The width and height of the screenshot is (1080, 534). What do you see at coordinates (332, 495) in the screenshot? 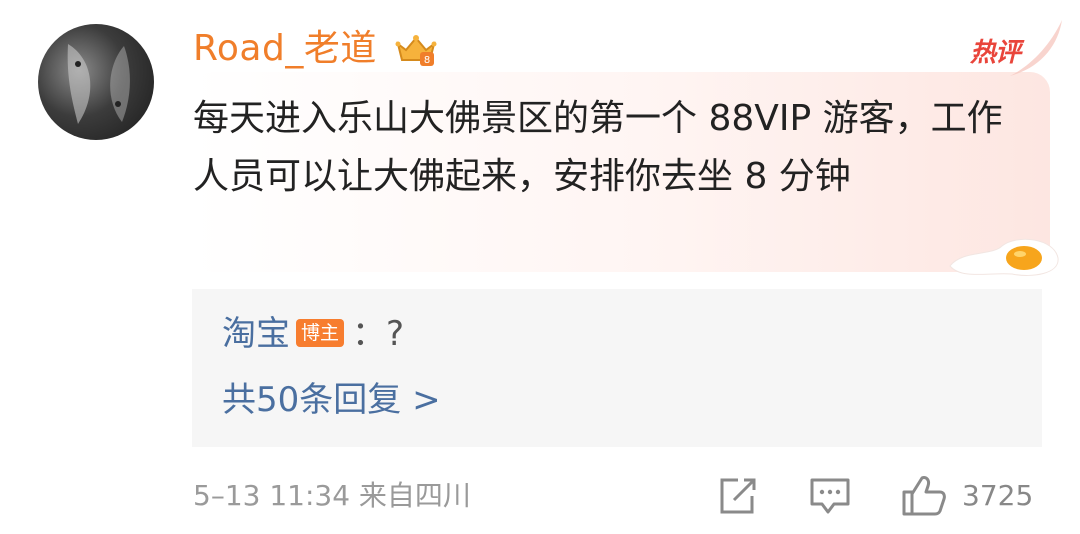
I see `comment-meta: 5–13 11:34 来自四川` at bounding box center [332, 495].